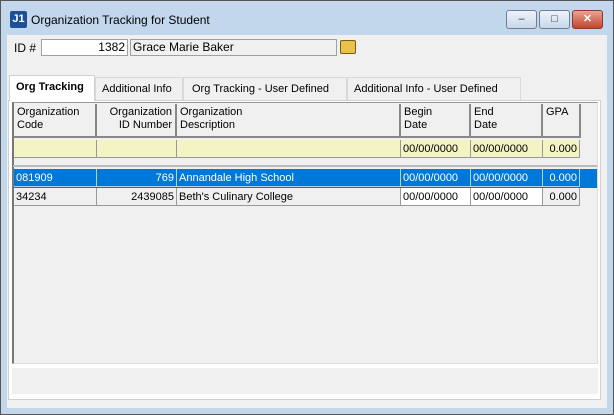  What do you see at coordinates (137, 197) in the screenshot?
I see `cell-id-number: 2439085` at bounding box center [137, 197].